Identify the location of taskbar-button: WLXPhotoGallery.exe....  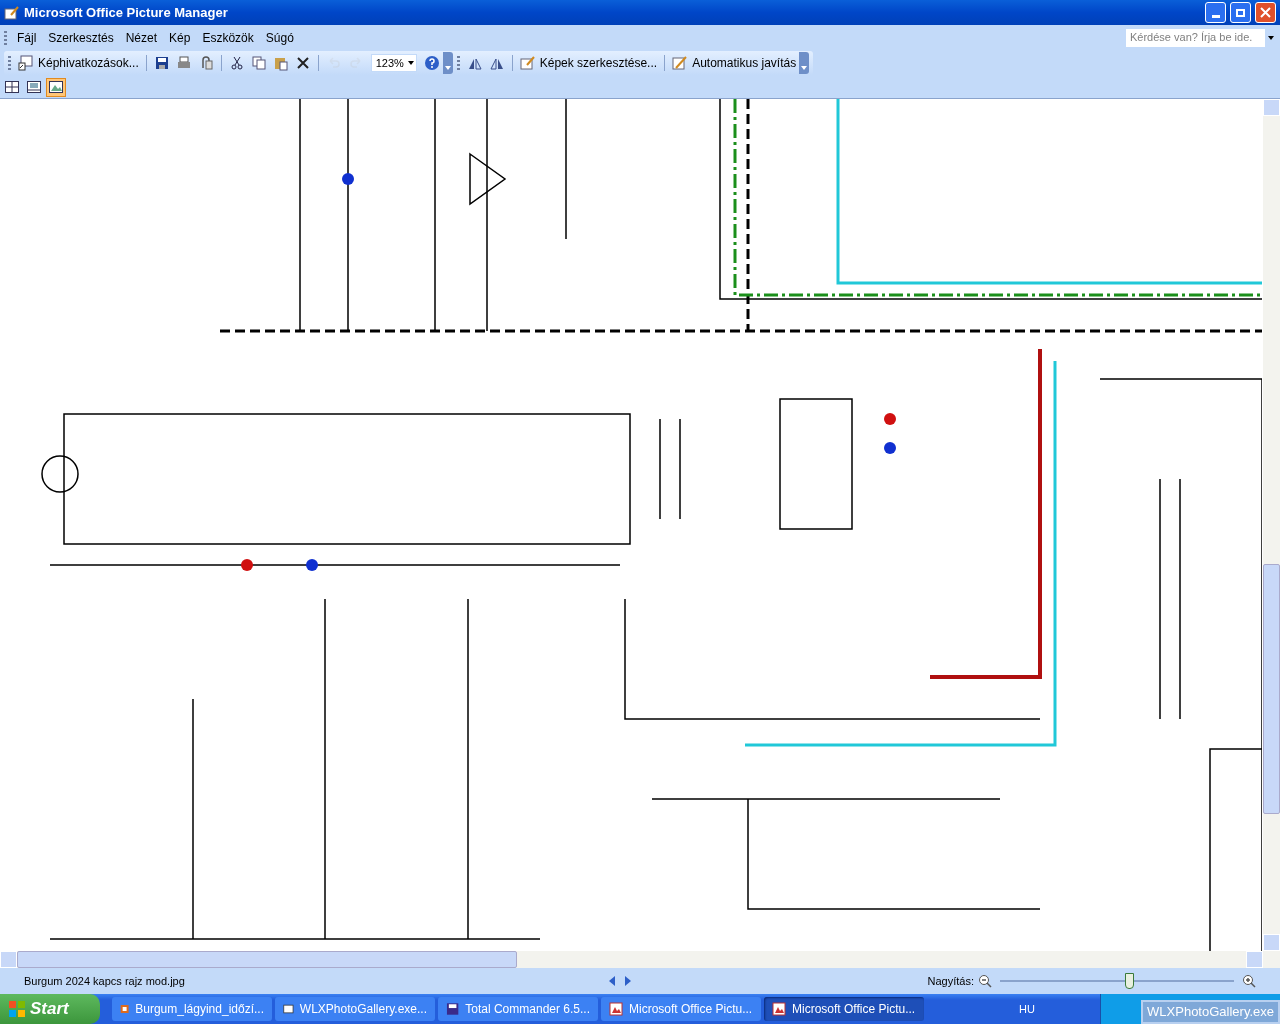
(355, 1009).